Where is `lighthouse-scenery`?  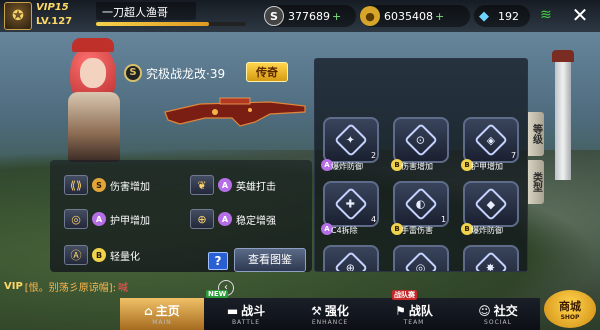
lighthouse-scenery is located at coordinates (563, 115).